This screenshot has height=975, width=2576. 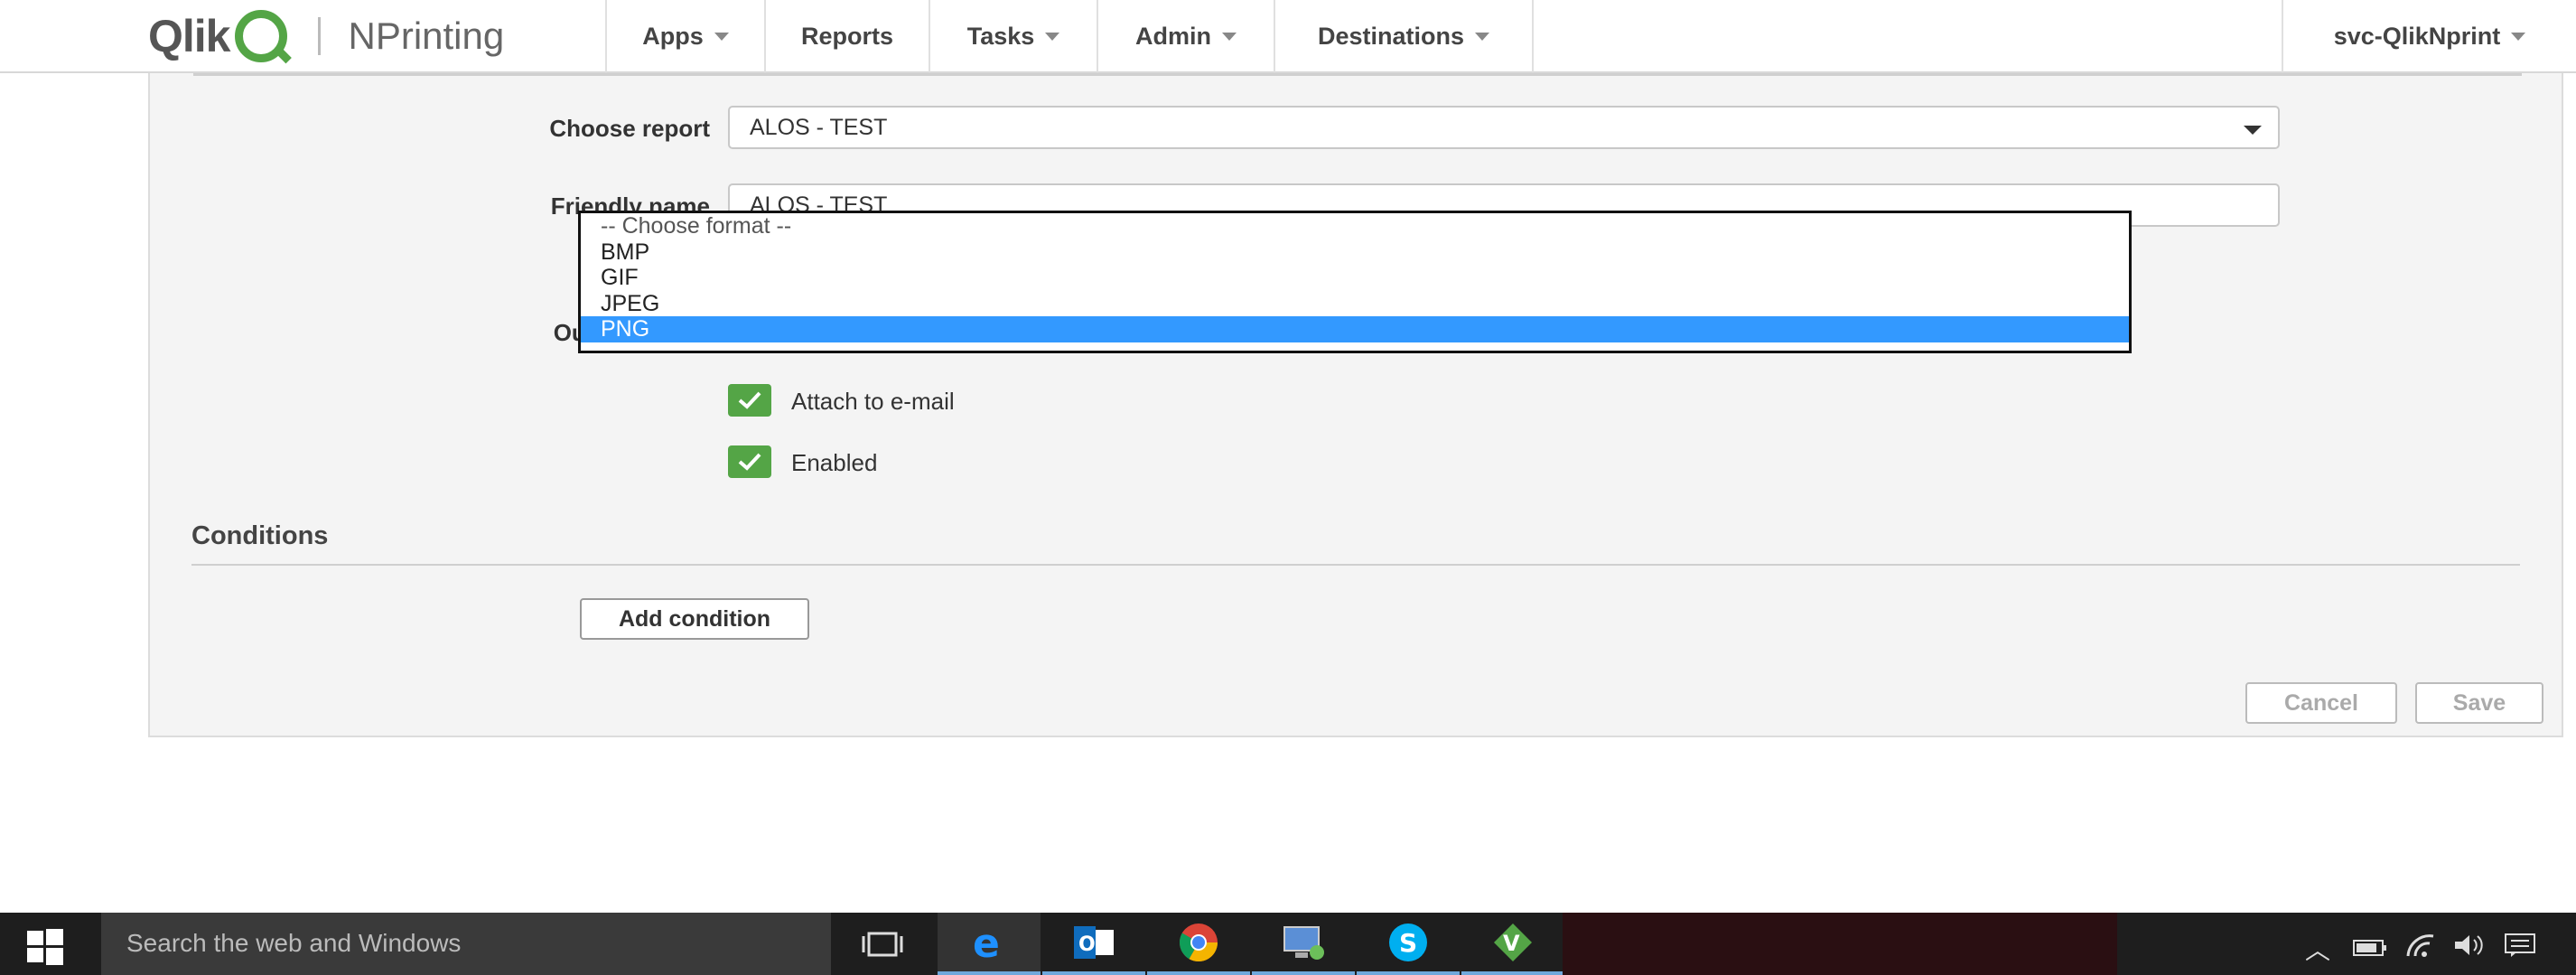 What do you see at coordinates (320, 36) in the screenshot?
I see `logo-divider` at bounding box center [320, 36].